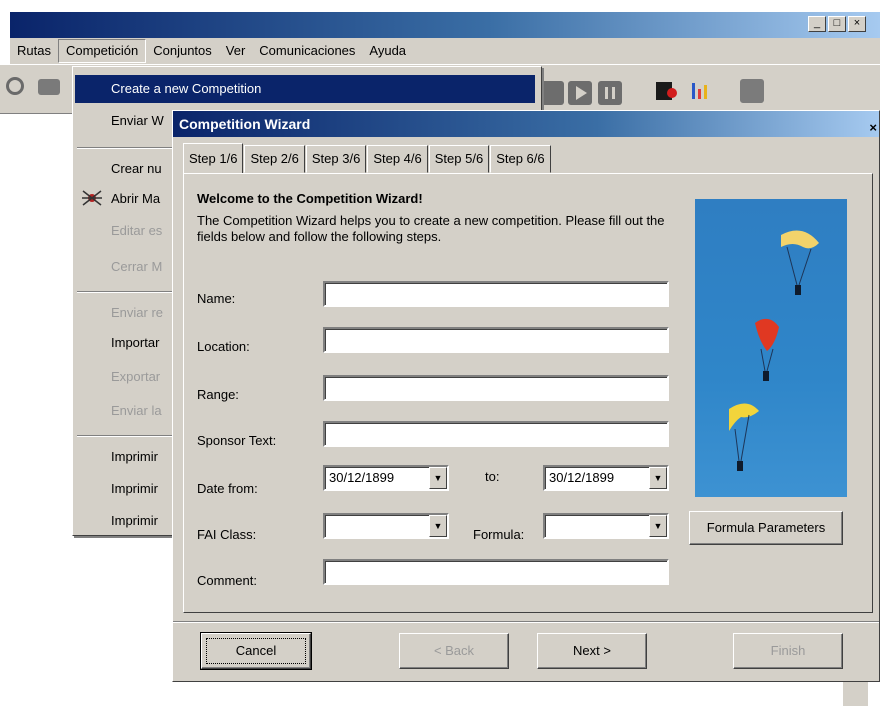  What do you see at coordinates (499, 534) in the screenshot?
I see `formula-label: Formula:` at bounding box center [499, 534].